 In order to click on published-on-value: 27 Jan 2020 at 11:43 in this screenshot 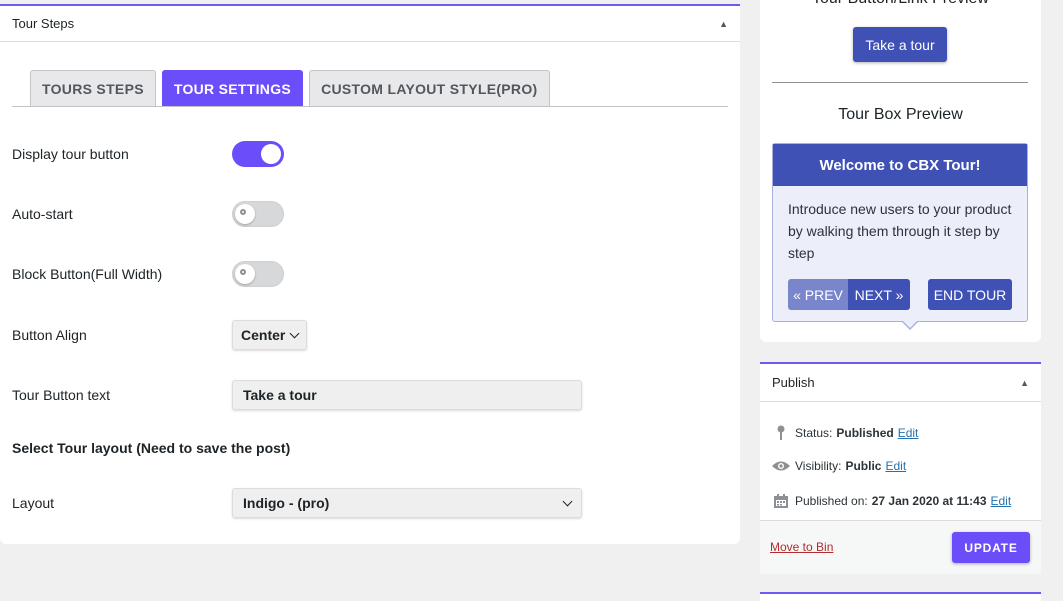, I will do `click(929, 501)`.